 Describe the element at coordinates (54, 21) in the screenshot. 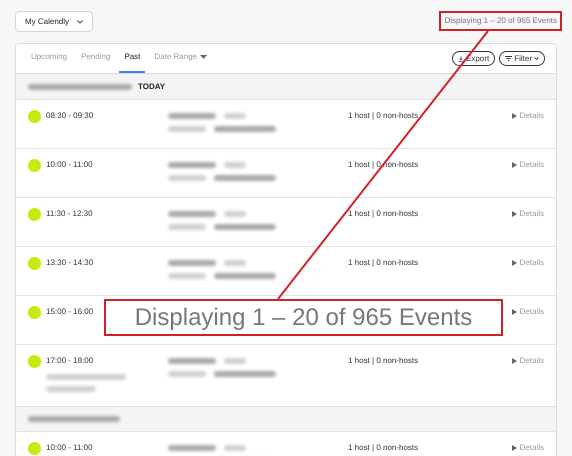

I see `calendar-dropdown: My Calendly` at that location.